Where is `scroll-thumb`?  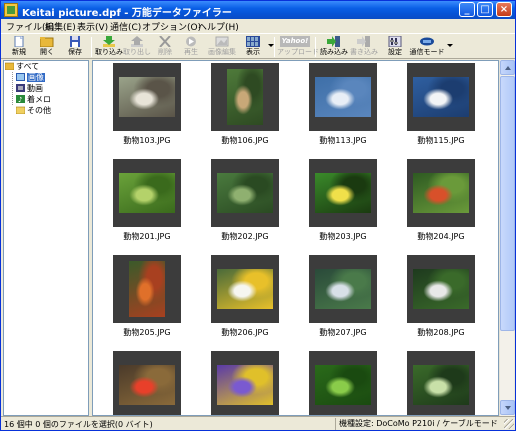
scroll-thumb is located at coordinates (507, 203).